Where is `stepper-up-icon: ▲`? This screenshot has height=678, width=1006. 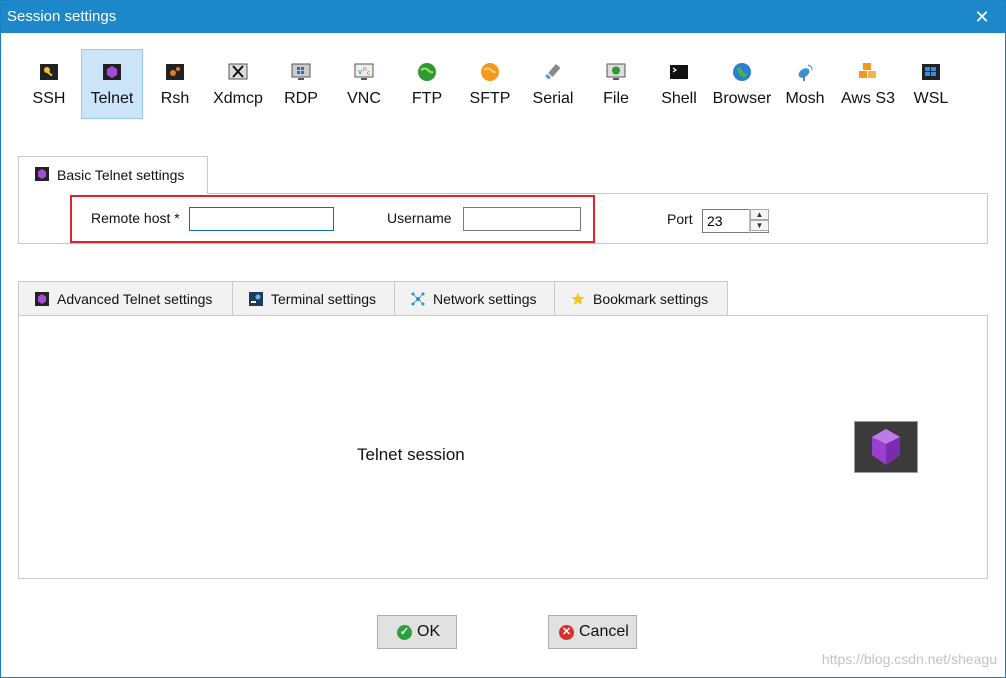 stepper-up-icon: ▲ is located at coordinates (759, 214).